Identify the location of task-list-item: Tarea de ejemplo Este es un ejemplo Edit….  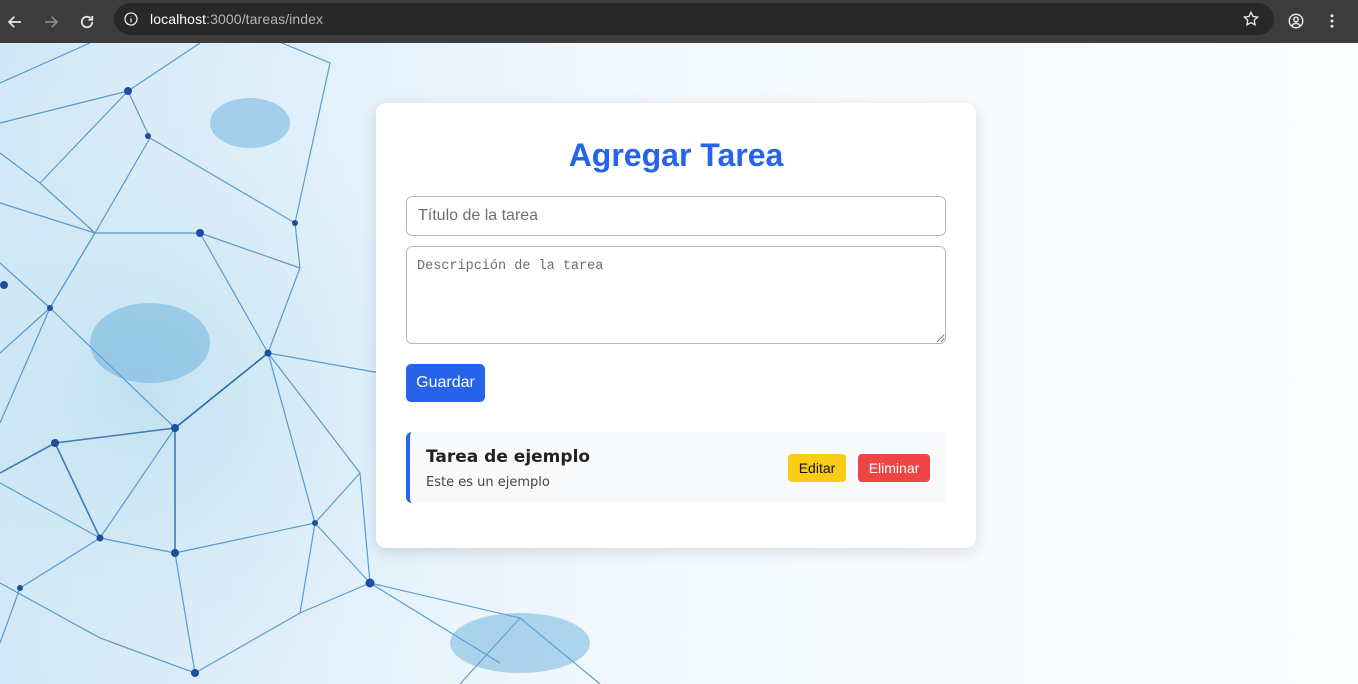
(676, 467).